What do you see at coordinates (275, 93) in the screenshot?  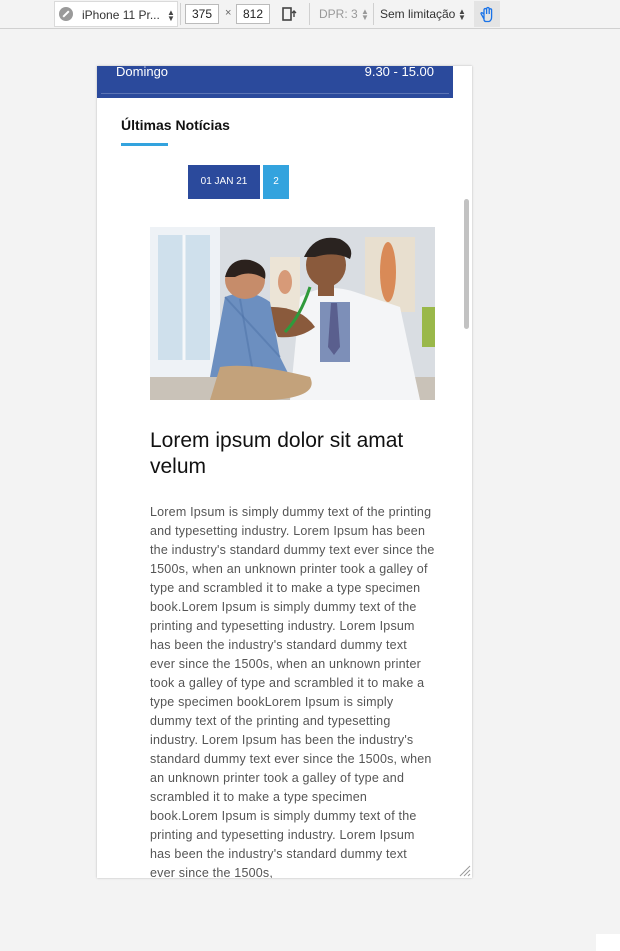 I see `schedule-divider` at bounding box center [275, 93].